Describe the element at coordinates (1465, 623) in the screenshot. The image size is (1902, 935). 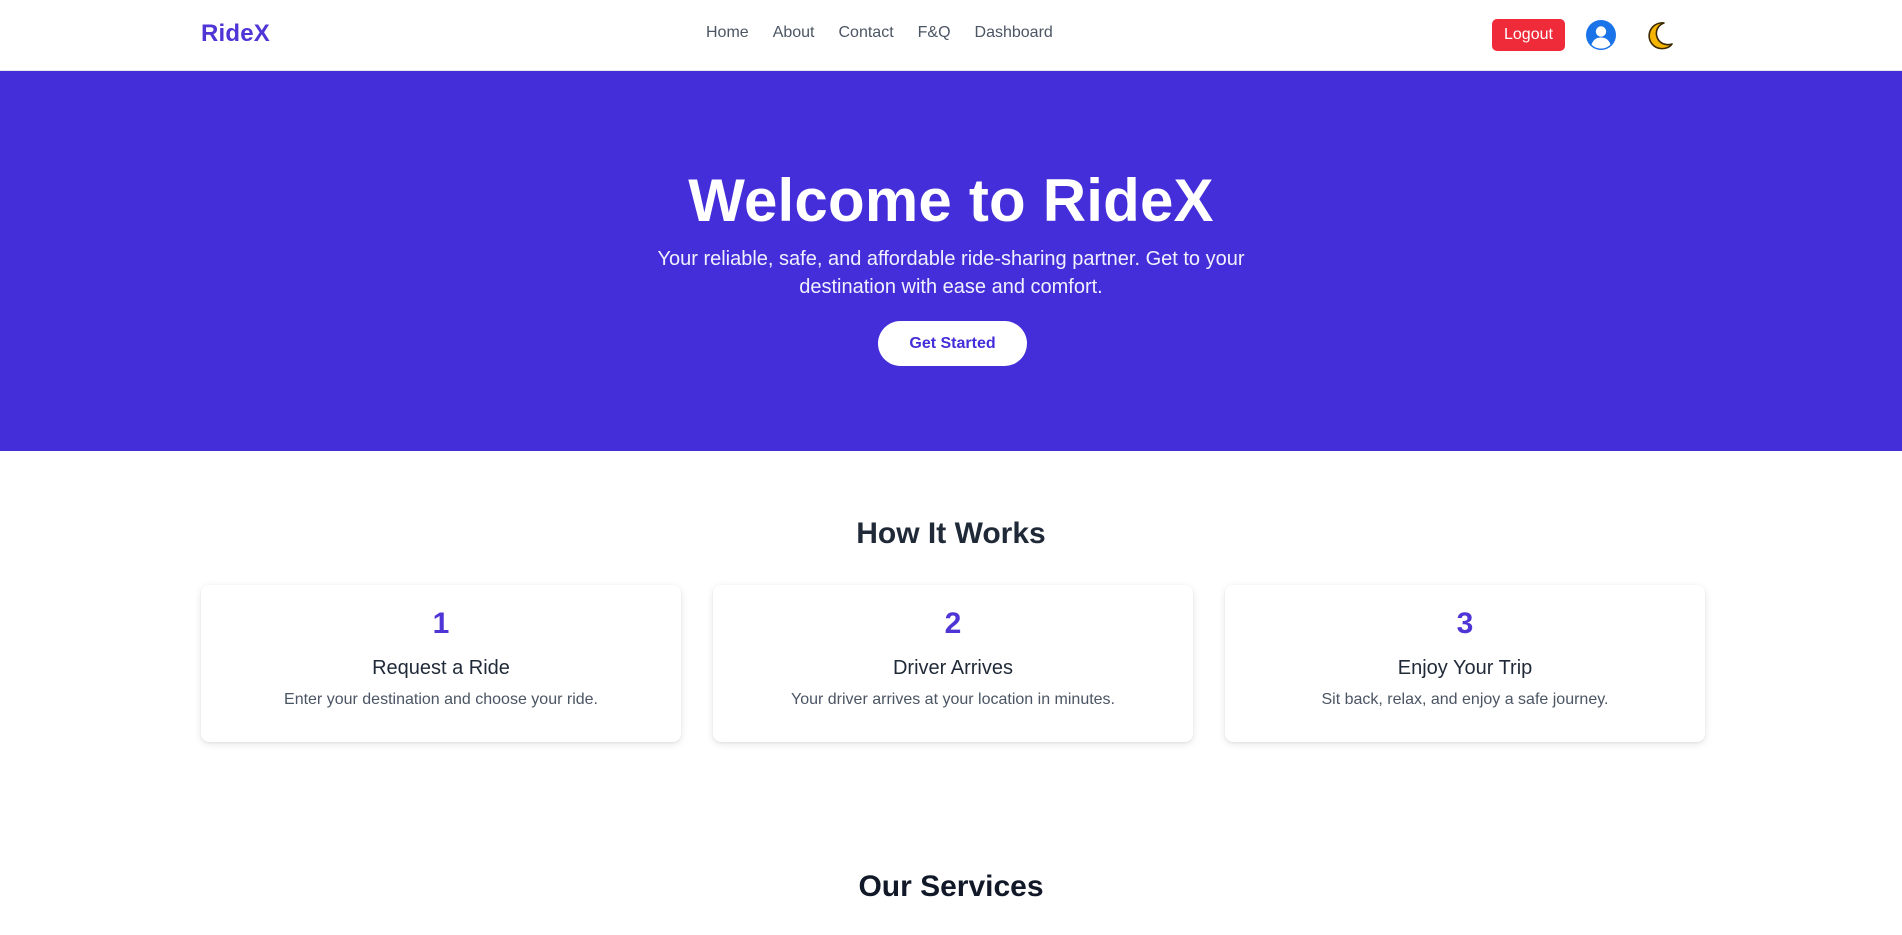
I see `step-number: 3` at that location.